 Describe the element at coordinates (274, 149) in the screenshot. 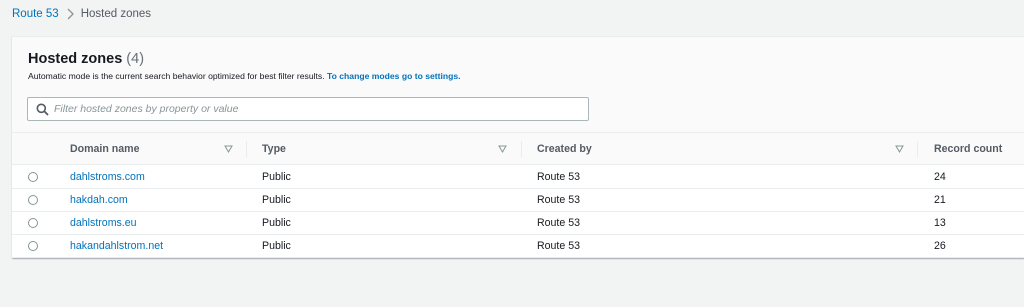

I see `column-header-type: Type` at that location.